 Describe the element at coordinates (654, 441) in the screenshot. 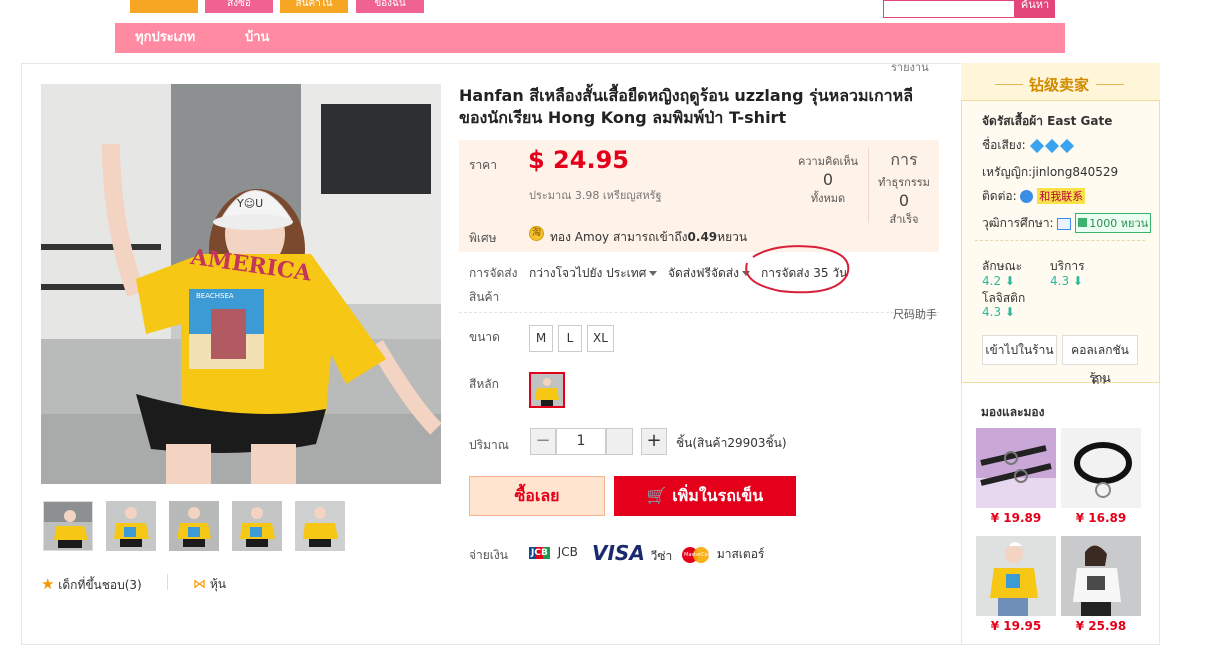

I see `quantity-increase-button: +` at that location.